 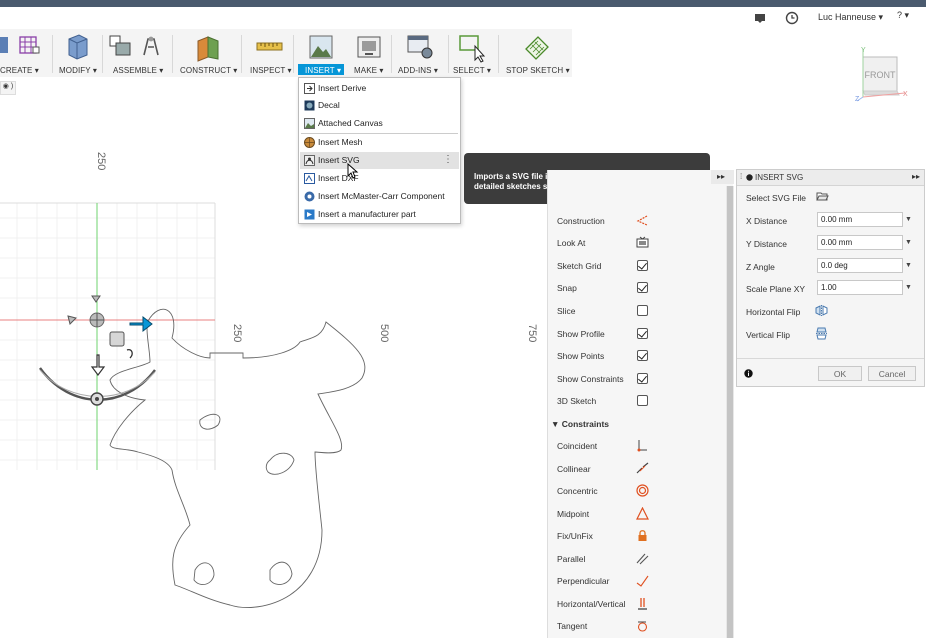 I want to click on vertical-flip-icon, so click(x=821, y=333).